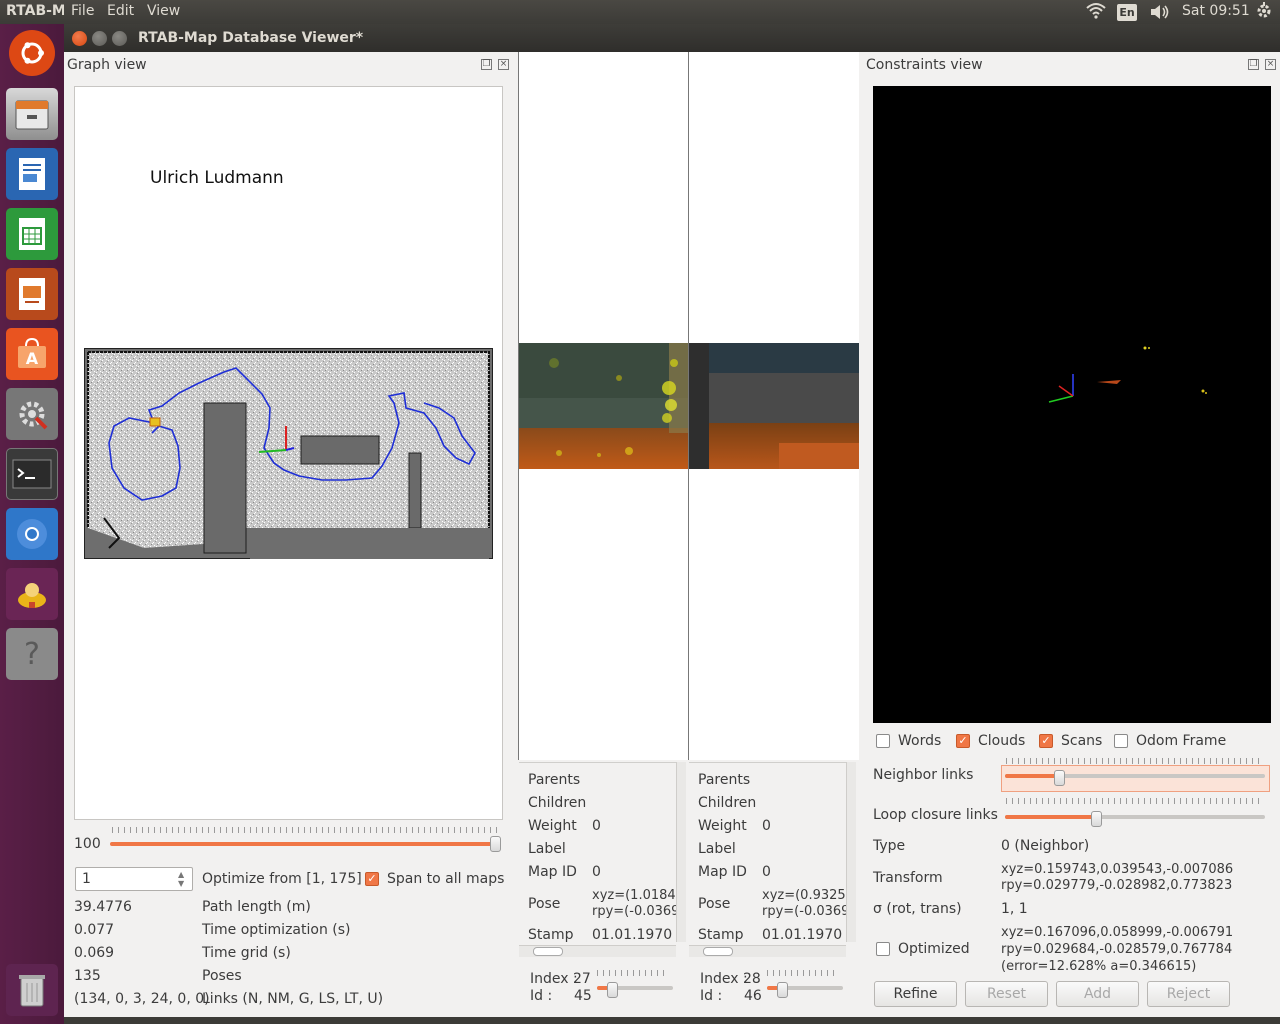 This screenshot has width=1280, height=1024. What do you see at coordinates (681, 852) in the screenshot?
I see `image-a-vscroll` at bounding box center [681, 852].